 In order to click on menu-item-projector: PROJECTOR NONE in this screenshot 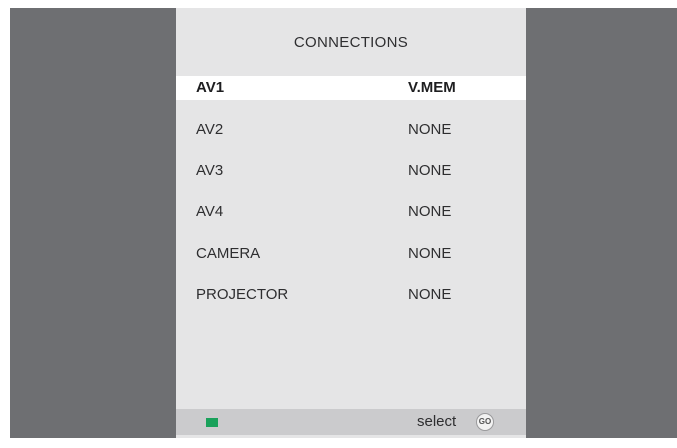, I will do `click(351, 295)`.